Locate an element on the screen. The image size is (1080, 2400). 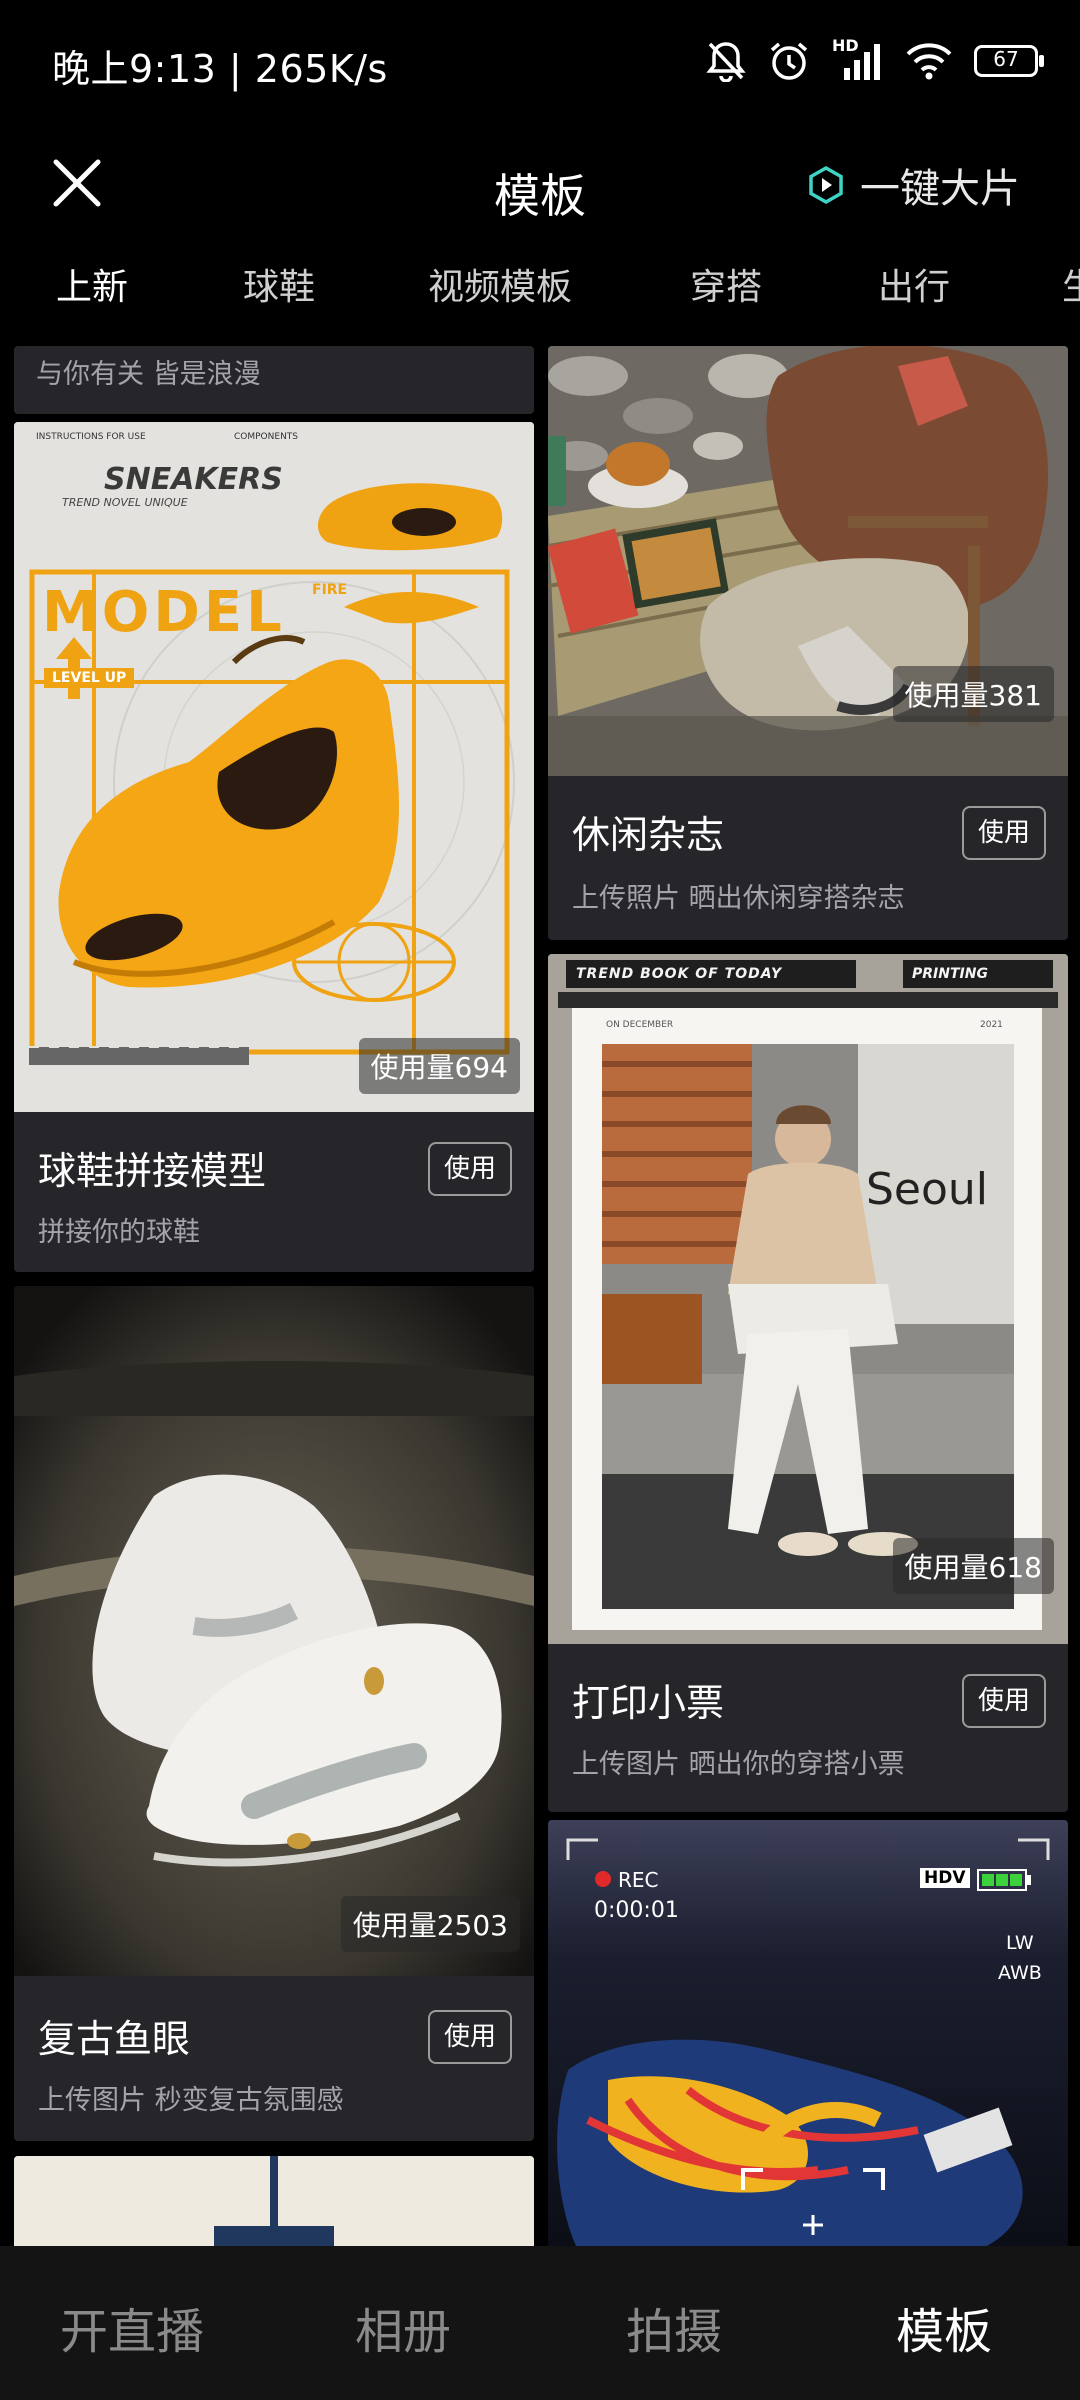
template-thumbnail: 使用量381 is located at coordinates (808, 561).